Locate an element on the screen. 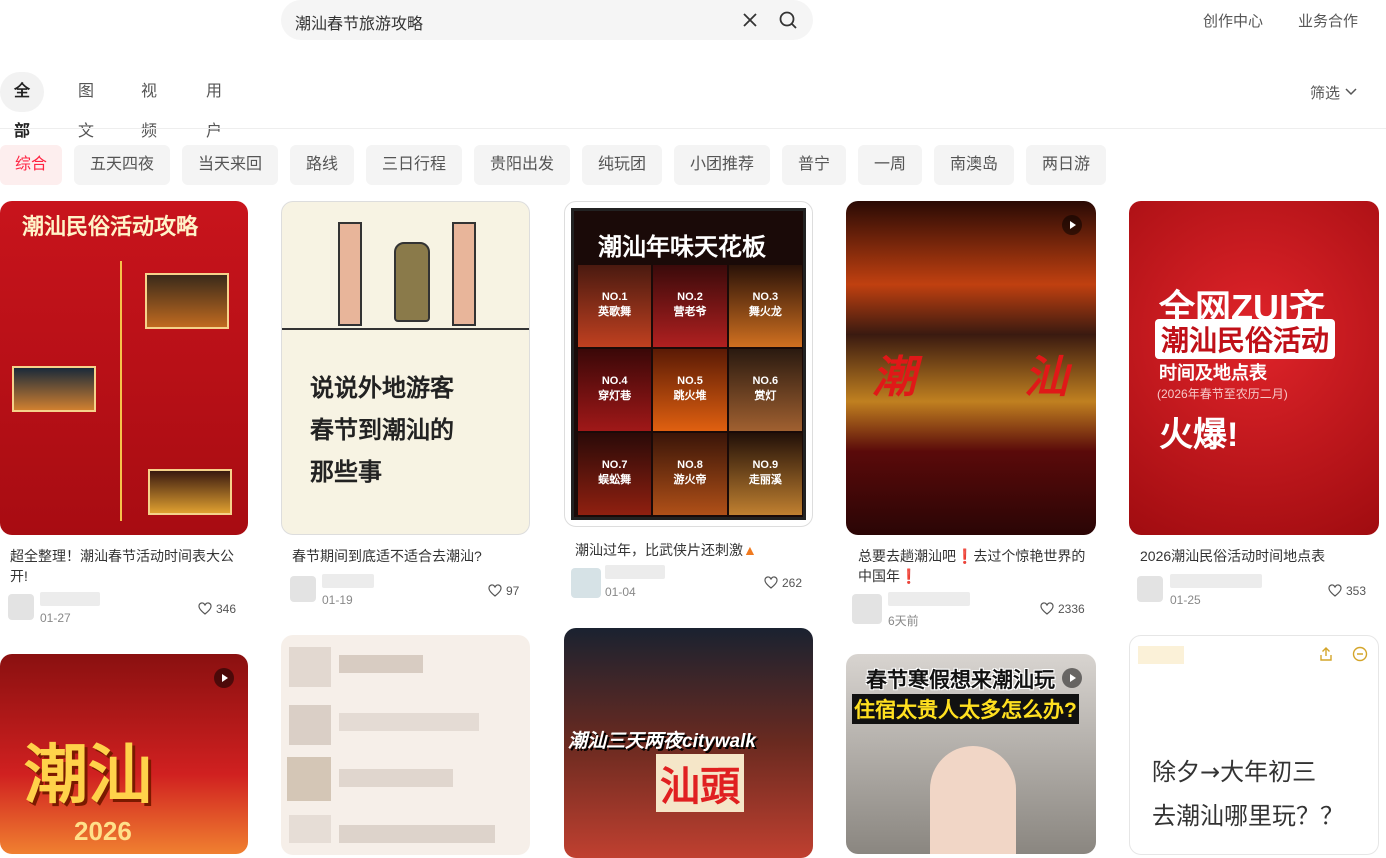  note-date: 01-19 is located at coordinates (337, 600).